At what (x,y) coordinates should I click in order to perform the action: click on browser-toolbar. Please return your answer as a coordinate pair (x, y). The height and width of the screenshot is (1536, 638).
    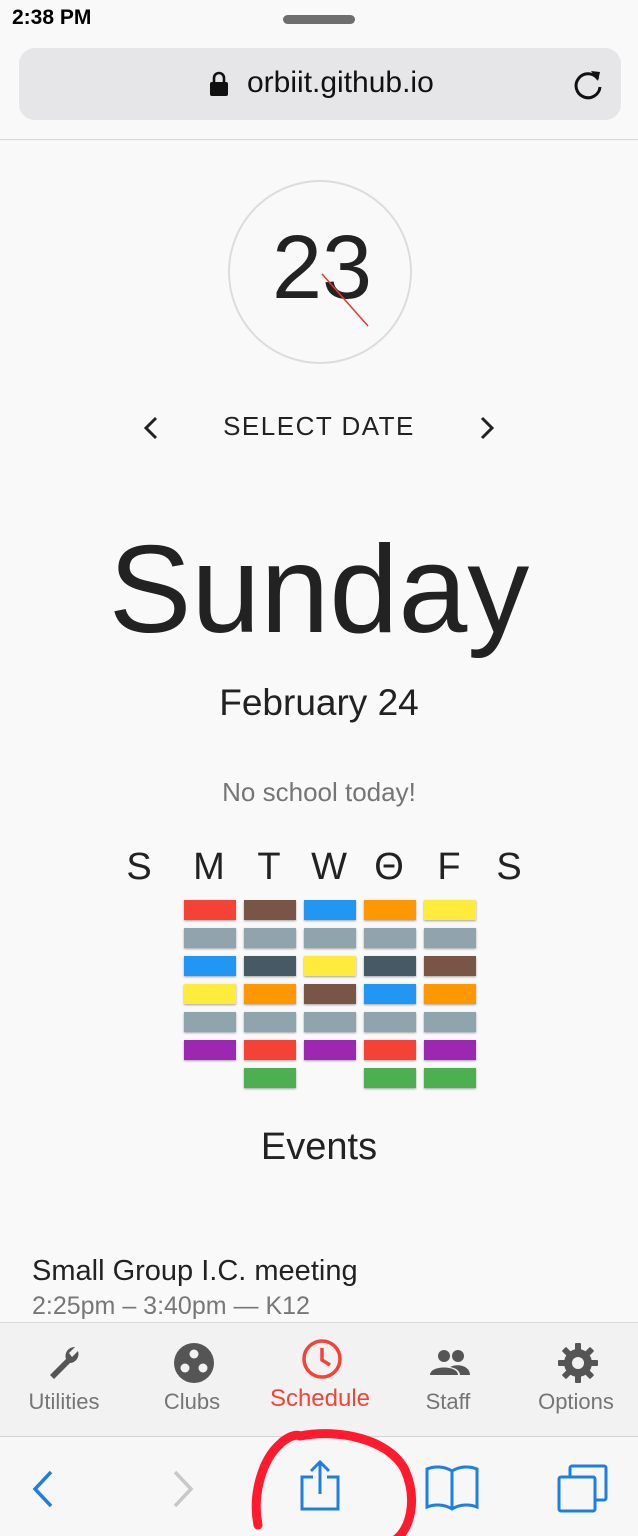
    Looking at the image, I should click on (319, 1486).